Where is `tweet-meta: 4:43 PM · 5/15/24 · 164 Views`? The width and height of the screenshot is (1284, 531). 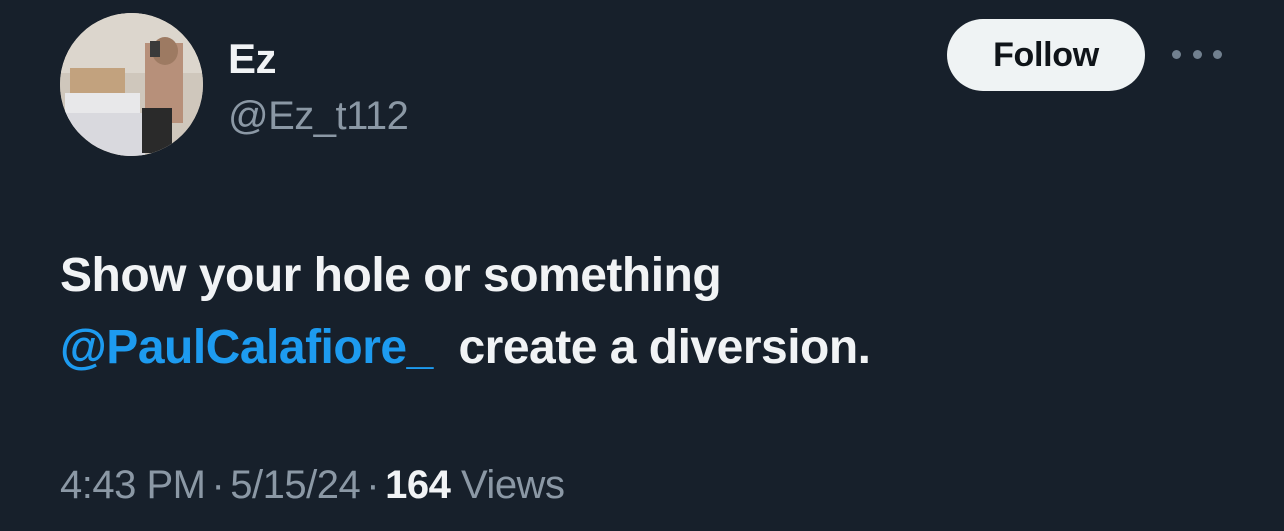 tweet-meta: 4:43 PM · 5/15/24 · 164 Views is located at coordinates (312, 485).